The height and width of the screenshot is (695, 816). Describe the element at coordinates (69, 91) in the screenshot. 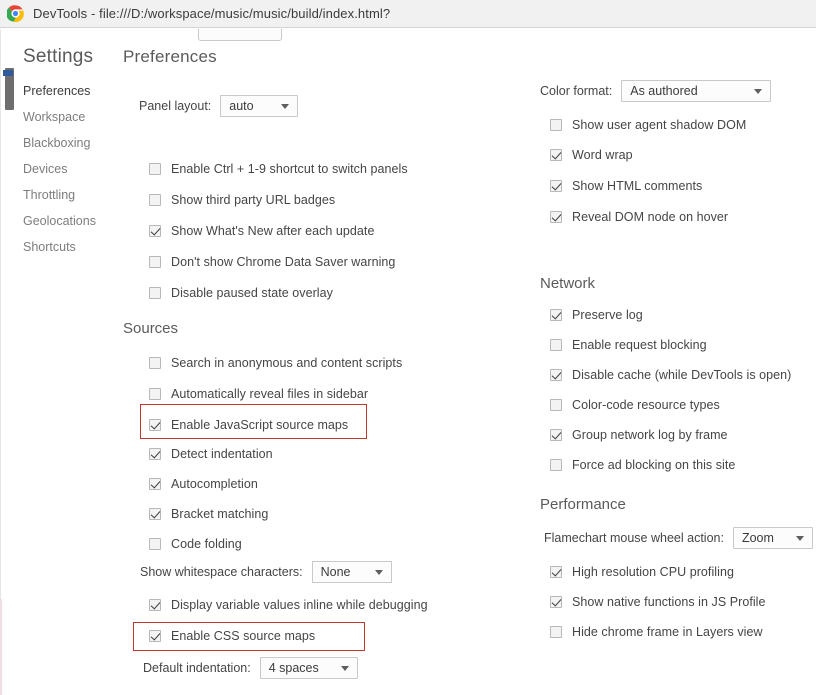

I see `sidebar-item-preferences: Preferences` at that location.